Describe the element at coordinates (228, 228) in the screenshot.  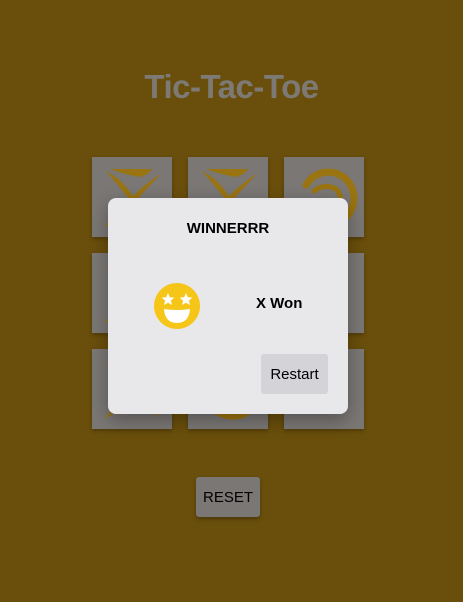
I see `dialog-title: WINNERRR` at that location.